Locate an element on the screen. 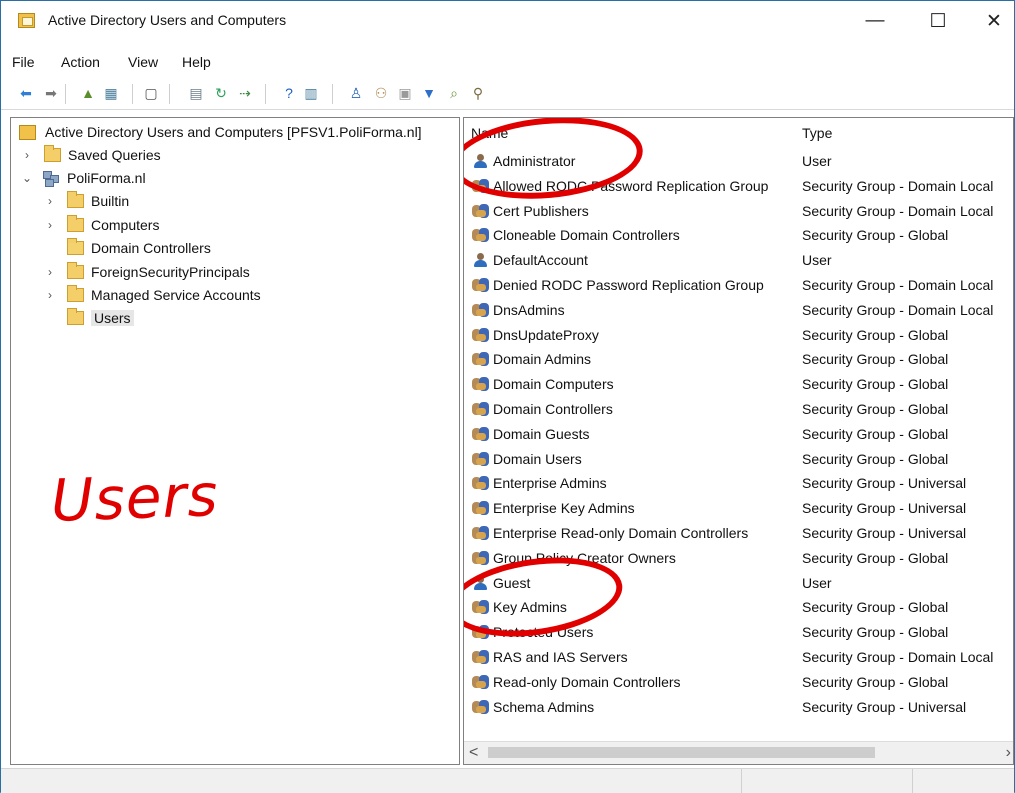 This screenshot has height=793, width=1015. row-type: User is located at coordinates (817, 161).